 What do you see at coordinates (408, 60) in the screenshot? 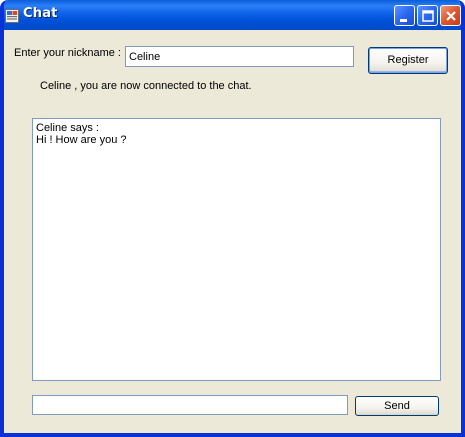
I see `register-button: Register` at bounding box center [408, 60].